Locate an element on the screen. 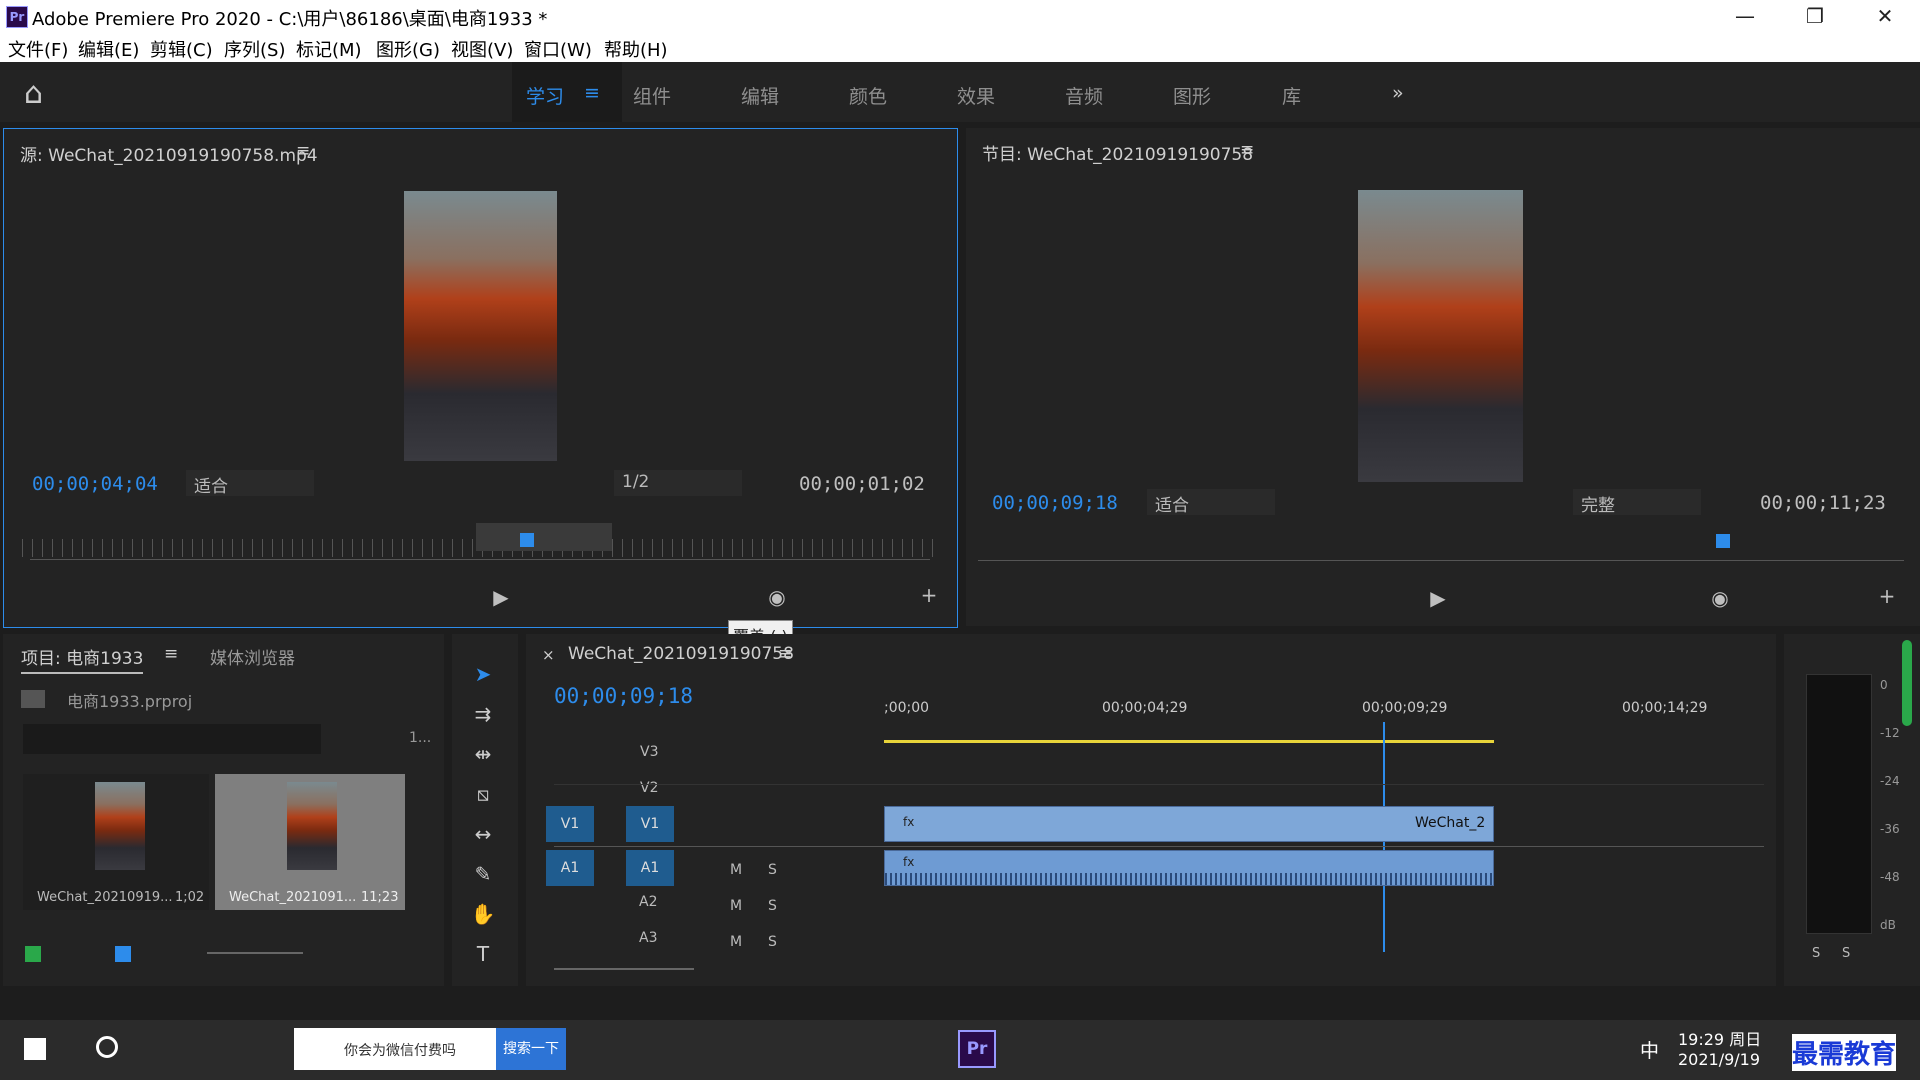 The height and width of the screenshot is (1080, 1920). av-divider is located at coordinates (1159, 846).